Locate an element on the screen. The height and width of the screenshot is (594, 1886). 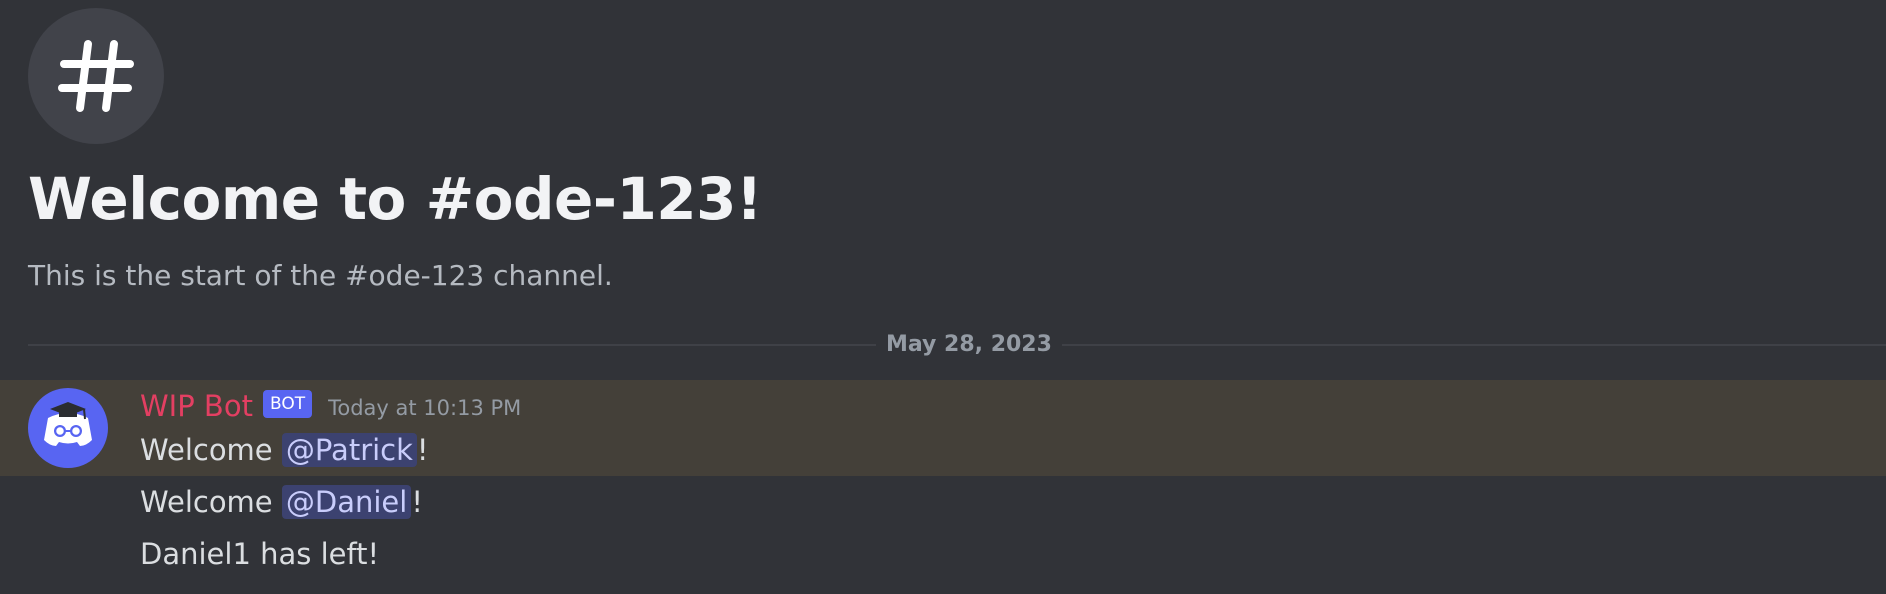
bot-badge: BOT is located at coordinates (287, 404).